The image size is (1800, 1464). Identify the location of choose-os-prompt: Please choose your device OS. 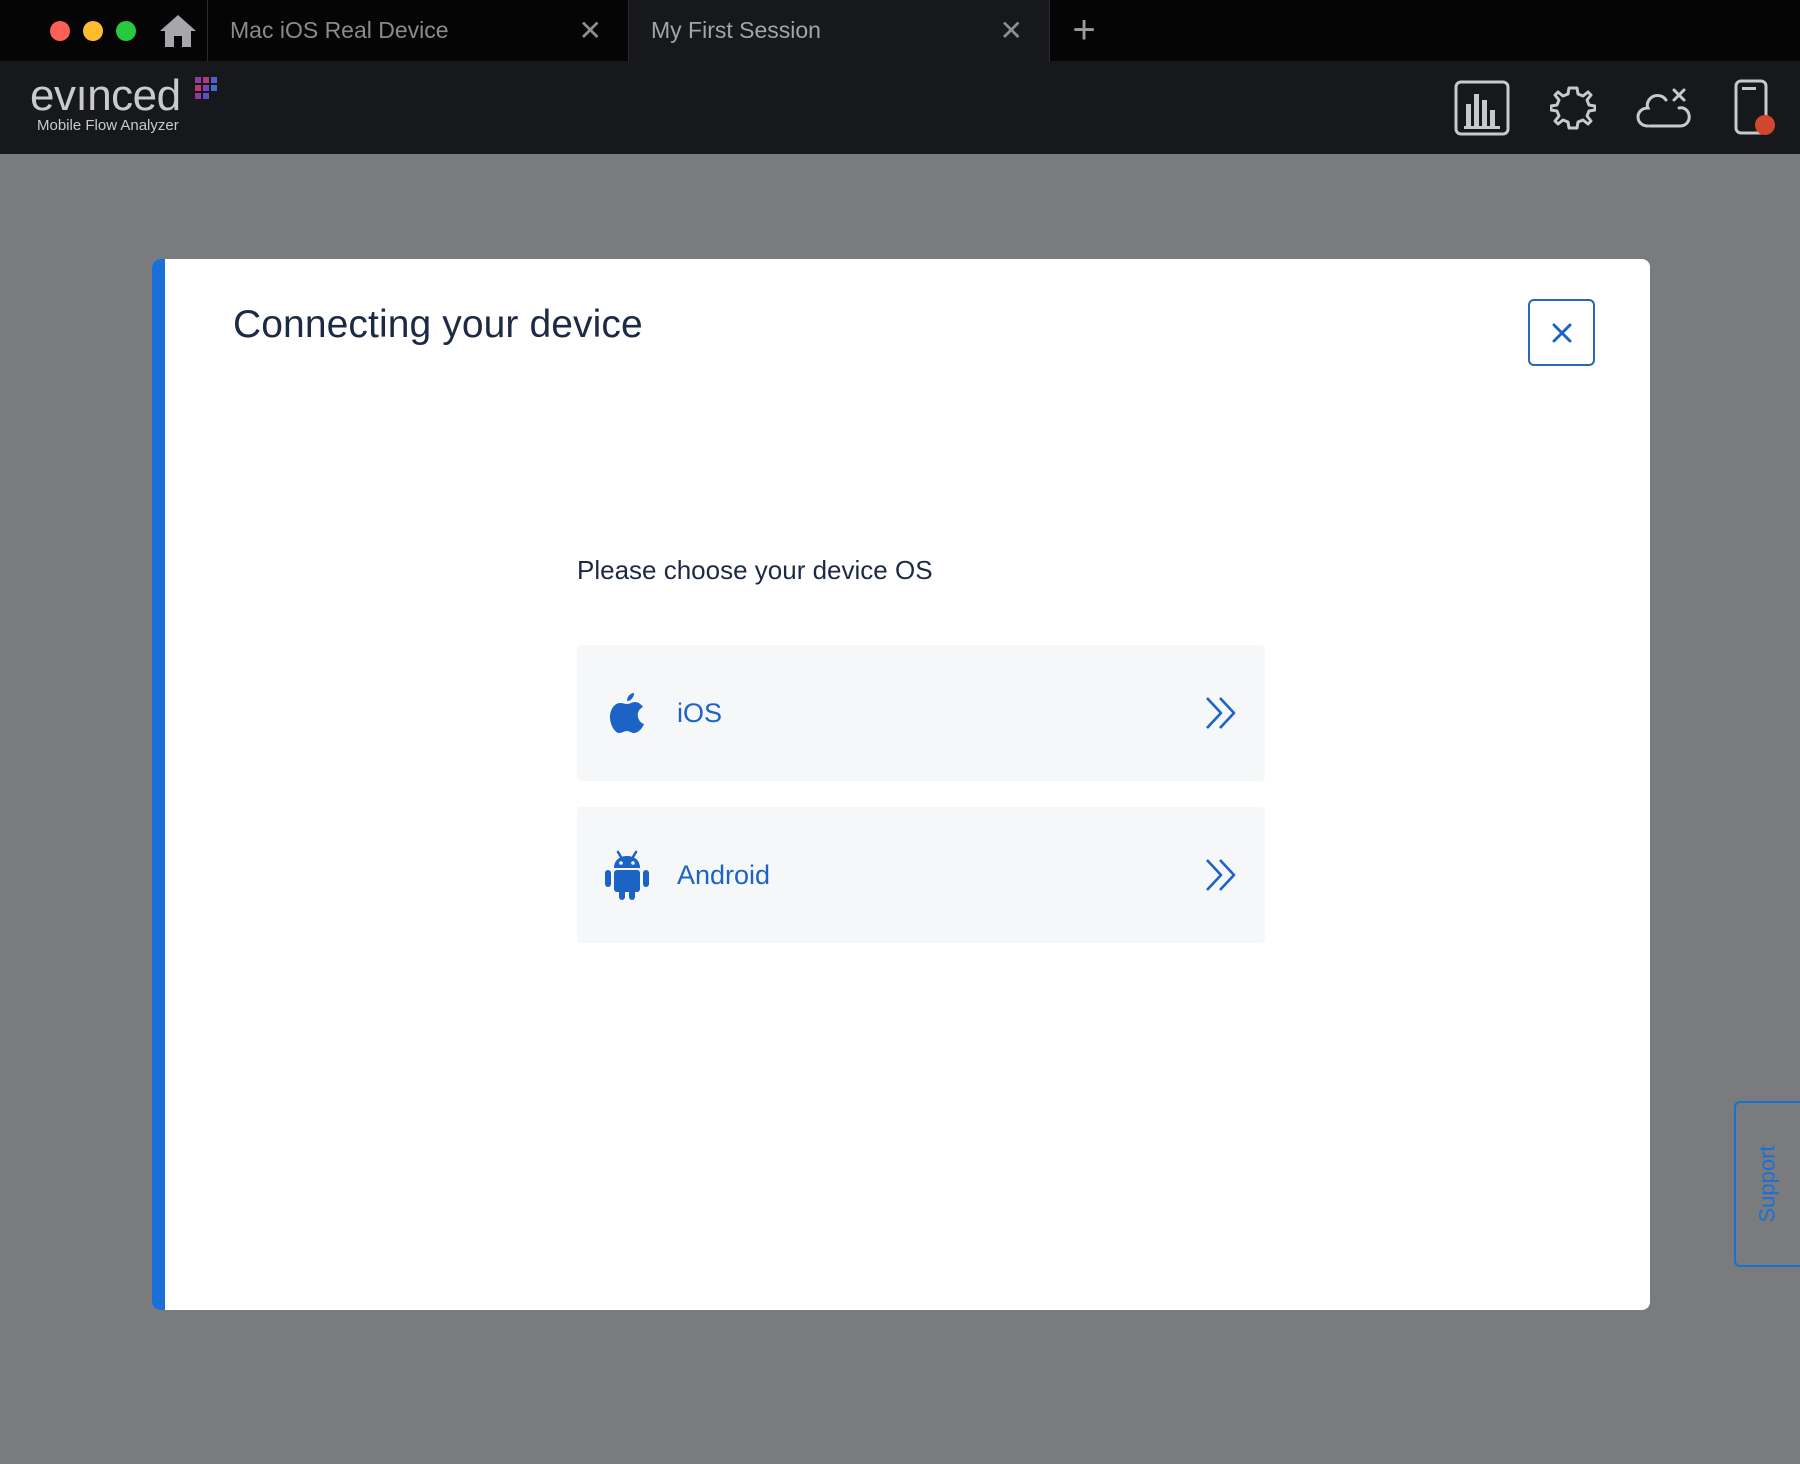
(755, 570).